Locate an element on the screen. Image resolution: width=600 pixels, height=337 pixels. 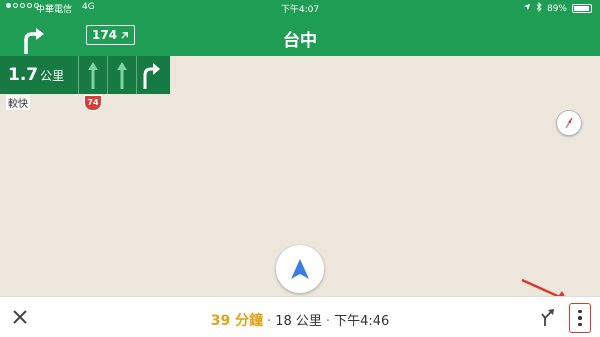
road-label: 大德二巷 is located at coordinates (109, 158).